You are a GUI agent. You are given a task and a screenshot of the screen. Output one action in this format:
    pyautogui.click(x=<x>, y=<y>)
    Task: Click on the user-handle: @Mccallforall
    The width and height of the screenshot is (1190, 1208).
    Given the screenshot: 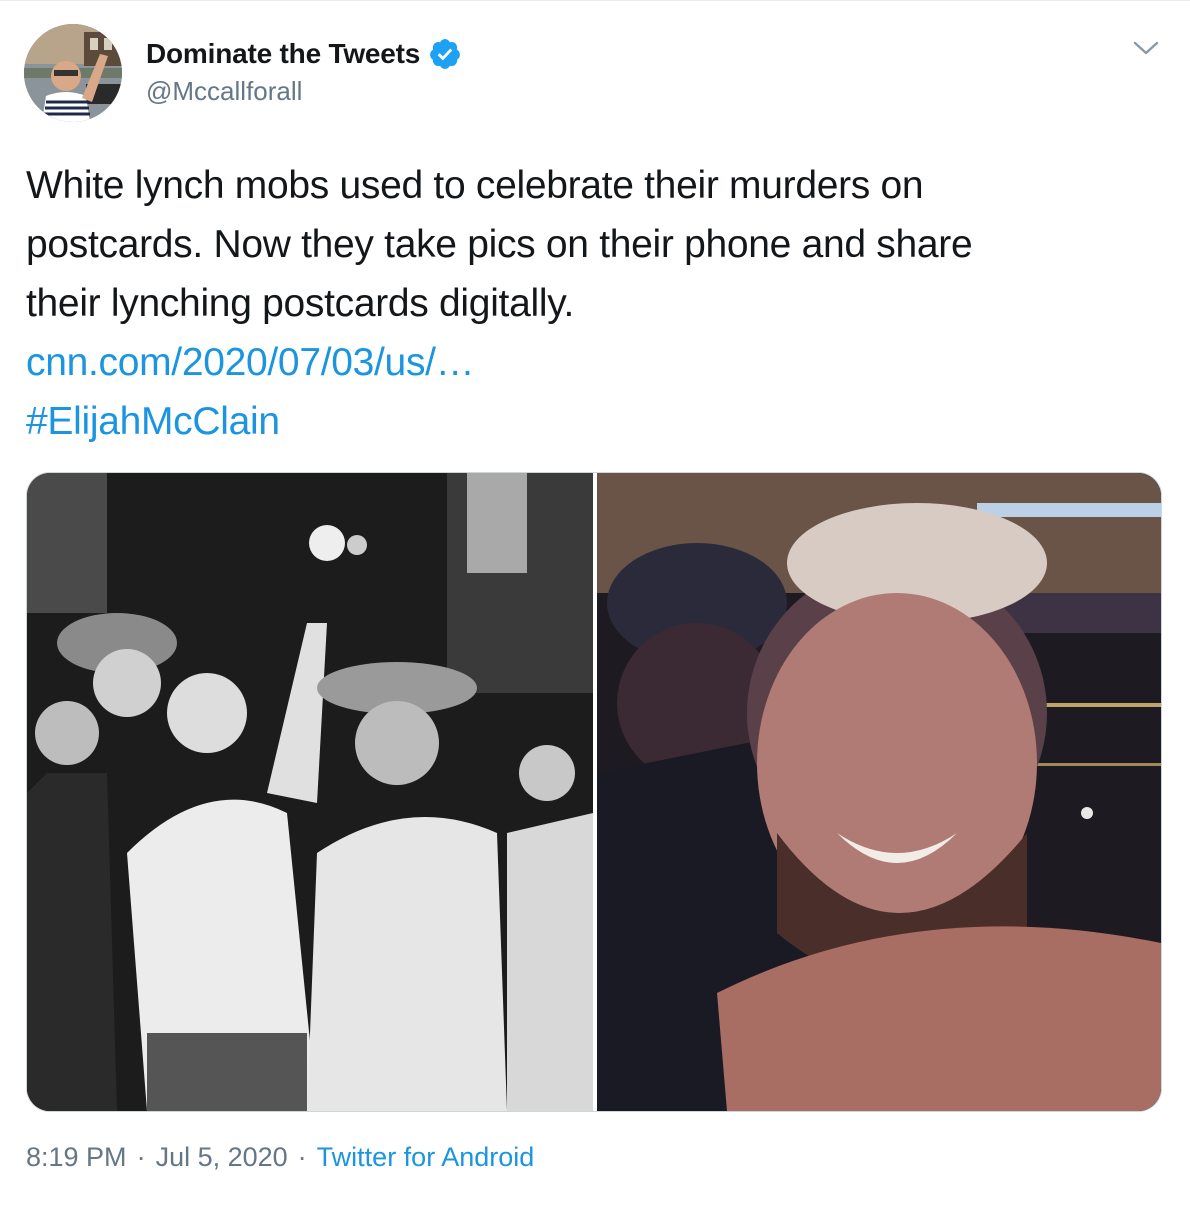 What is the action you would take?
    pyautogui.click(x=224, y=91)
    